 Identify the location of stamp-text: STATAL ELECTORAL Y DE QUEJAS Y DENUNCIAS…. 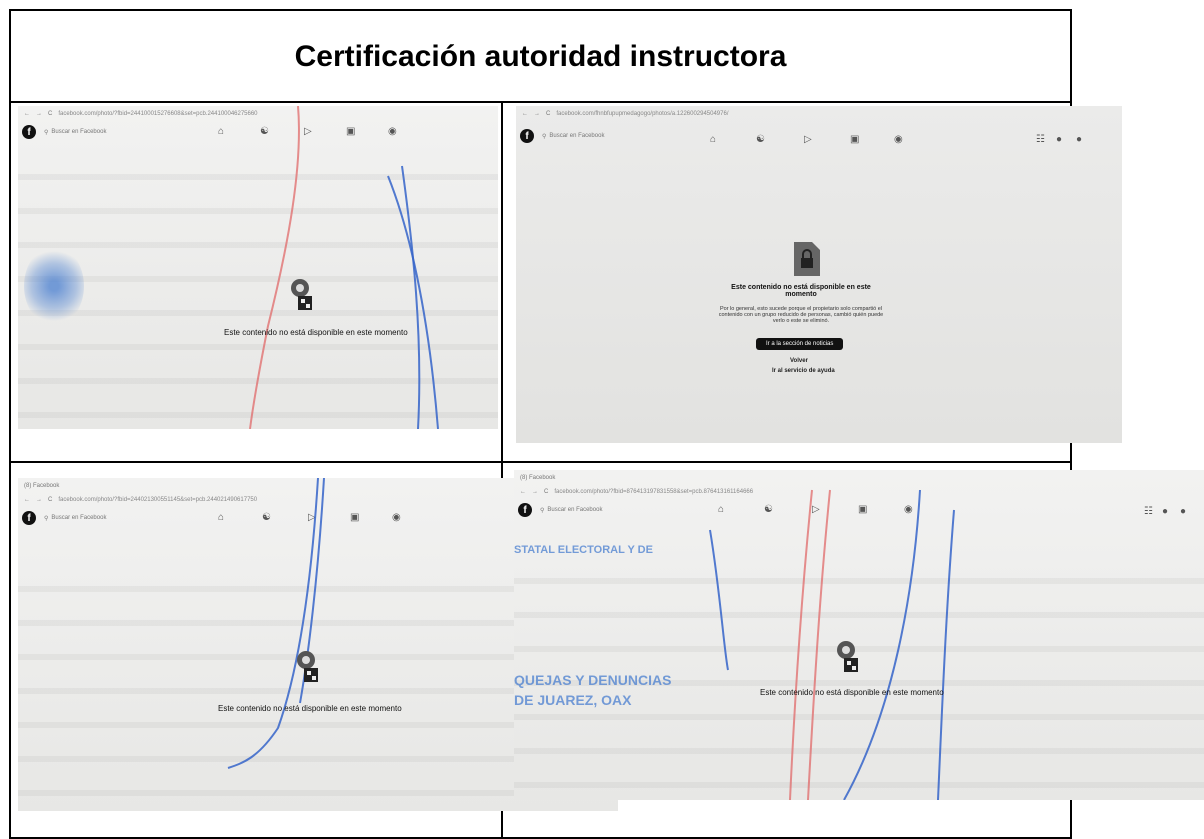
(593, 626).